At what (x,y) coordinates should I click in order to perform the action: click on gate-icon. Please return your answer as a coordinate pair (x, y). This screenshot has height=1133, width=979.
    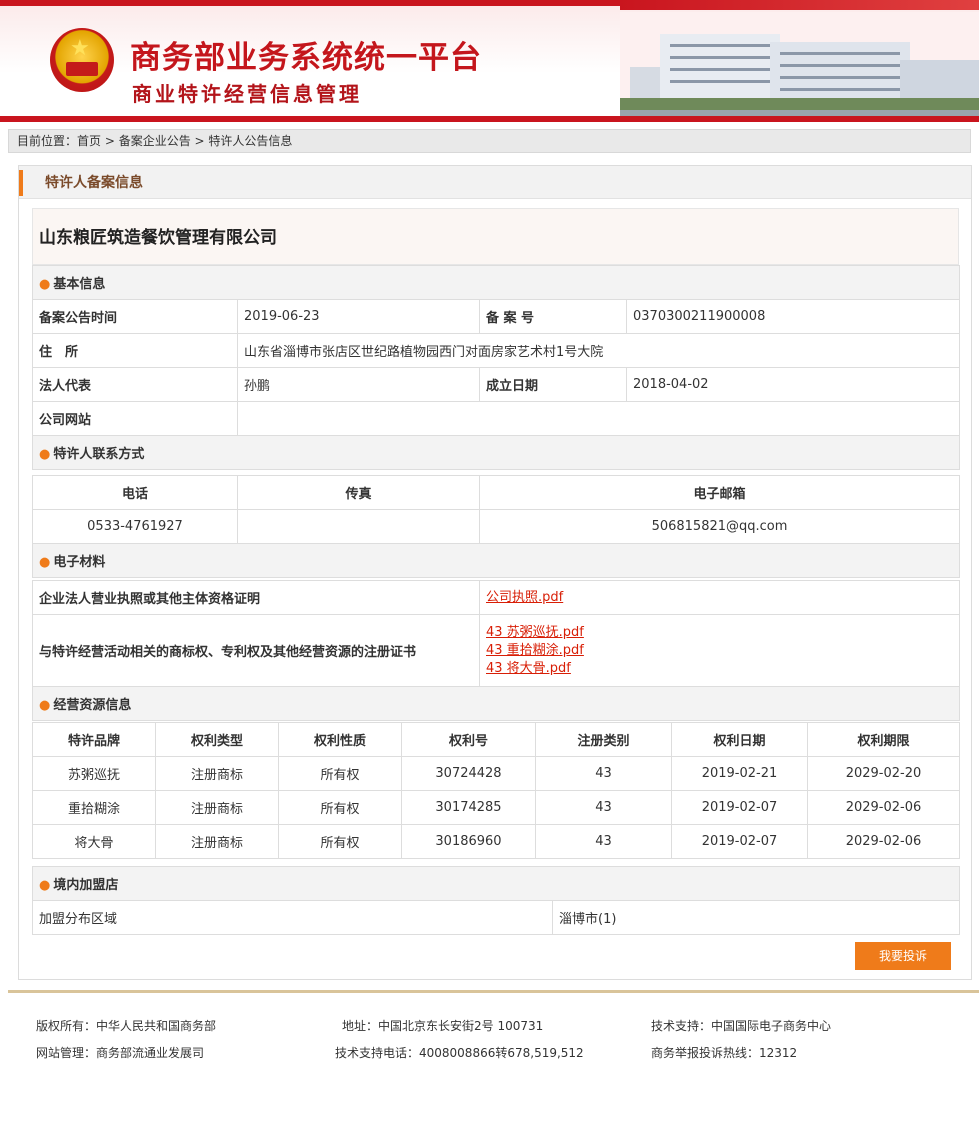
    Looking at the image, I should click on (82, 69).